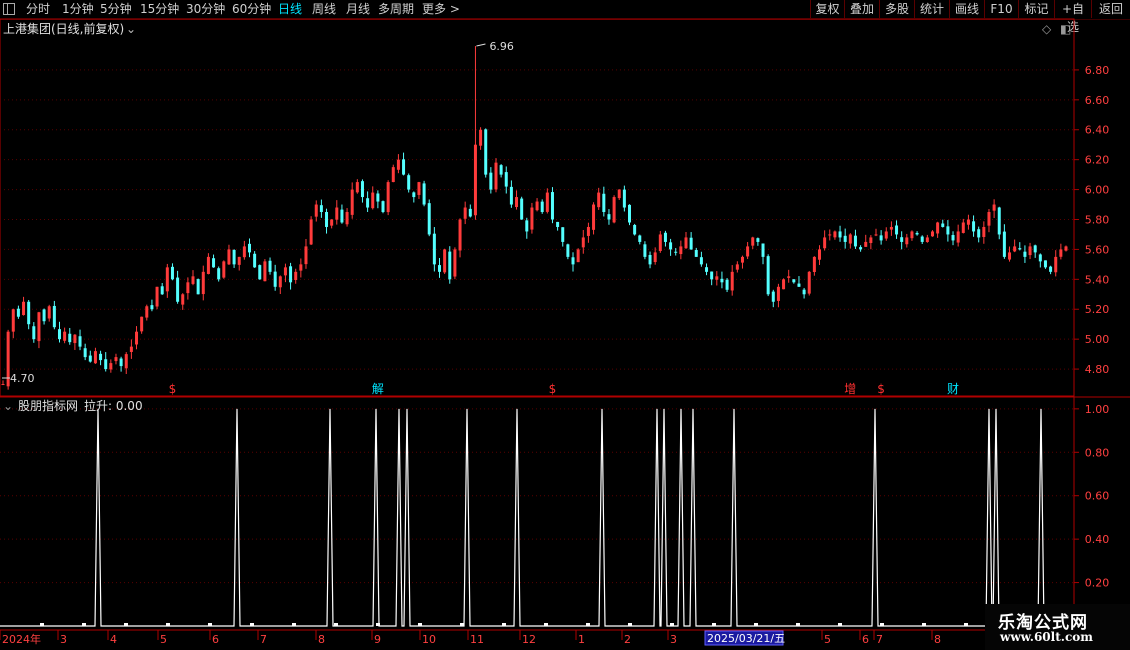 Image resolution: width=1130 pixels, height=650 pixels. I want to click on chevron-down-icon: ⌄, so click(131, 29).